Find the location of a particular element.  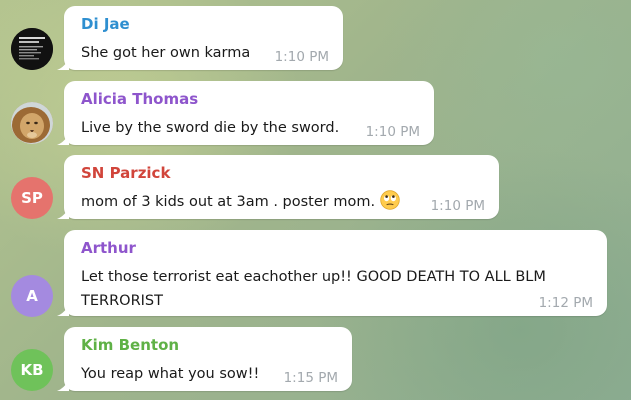

avatar-initials: KB is located at coordinates (32, 370).